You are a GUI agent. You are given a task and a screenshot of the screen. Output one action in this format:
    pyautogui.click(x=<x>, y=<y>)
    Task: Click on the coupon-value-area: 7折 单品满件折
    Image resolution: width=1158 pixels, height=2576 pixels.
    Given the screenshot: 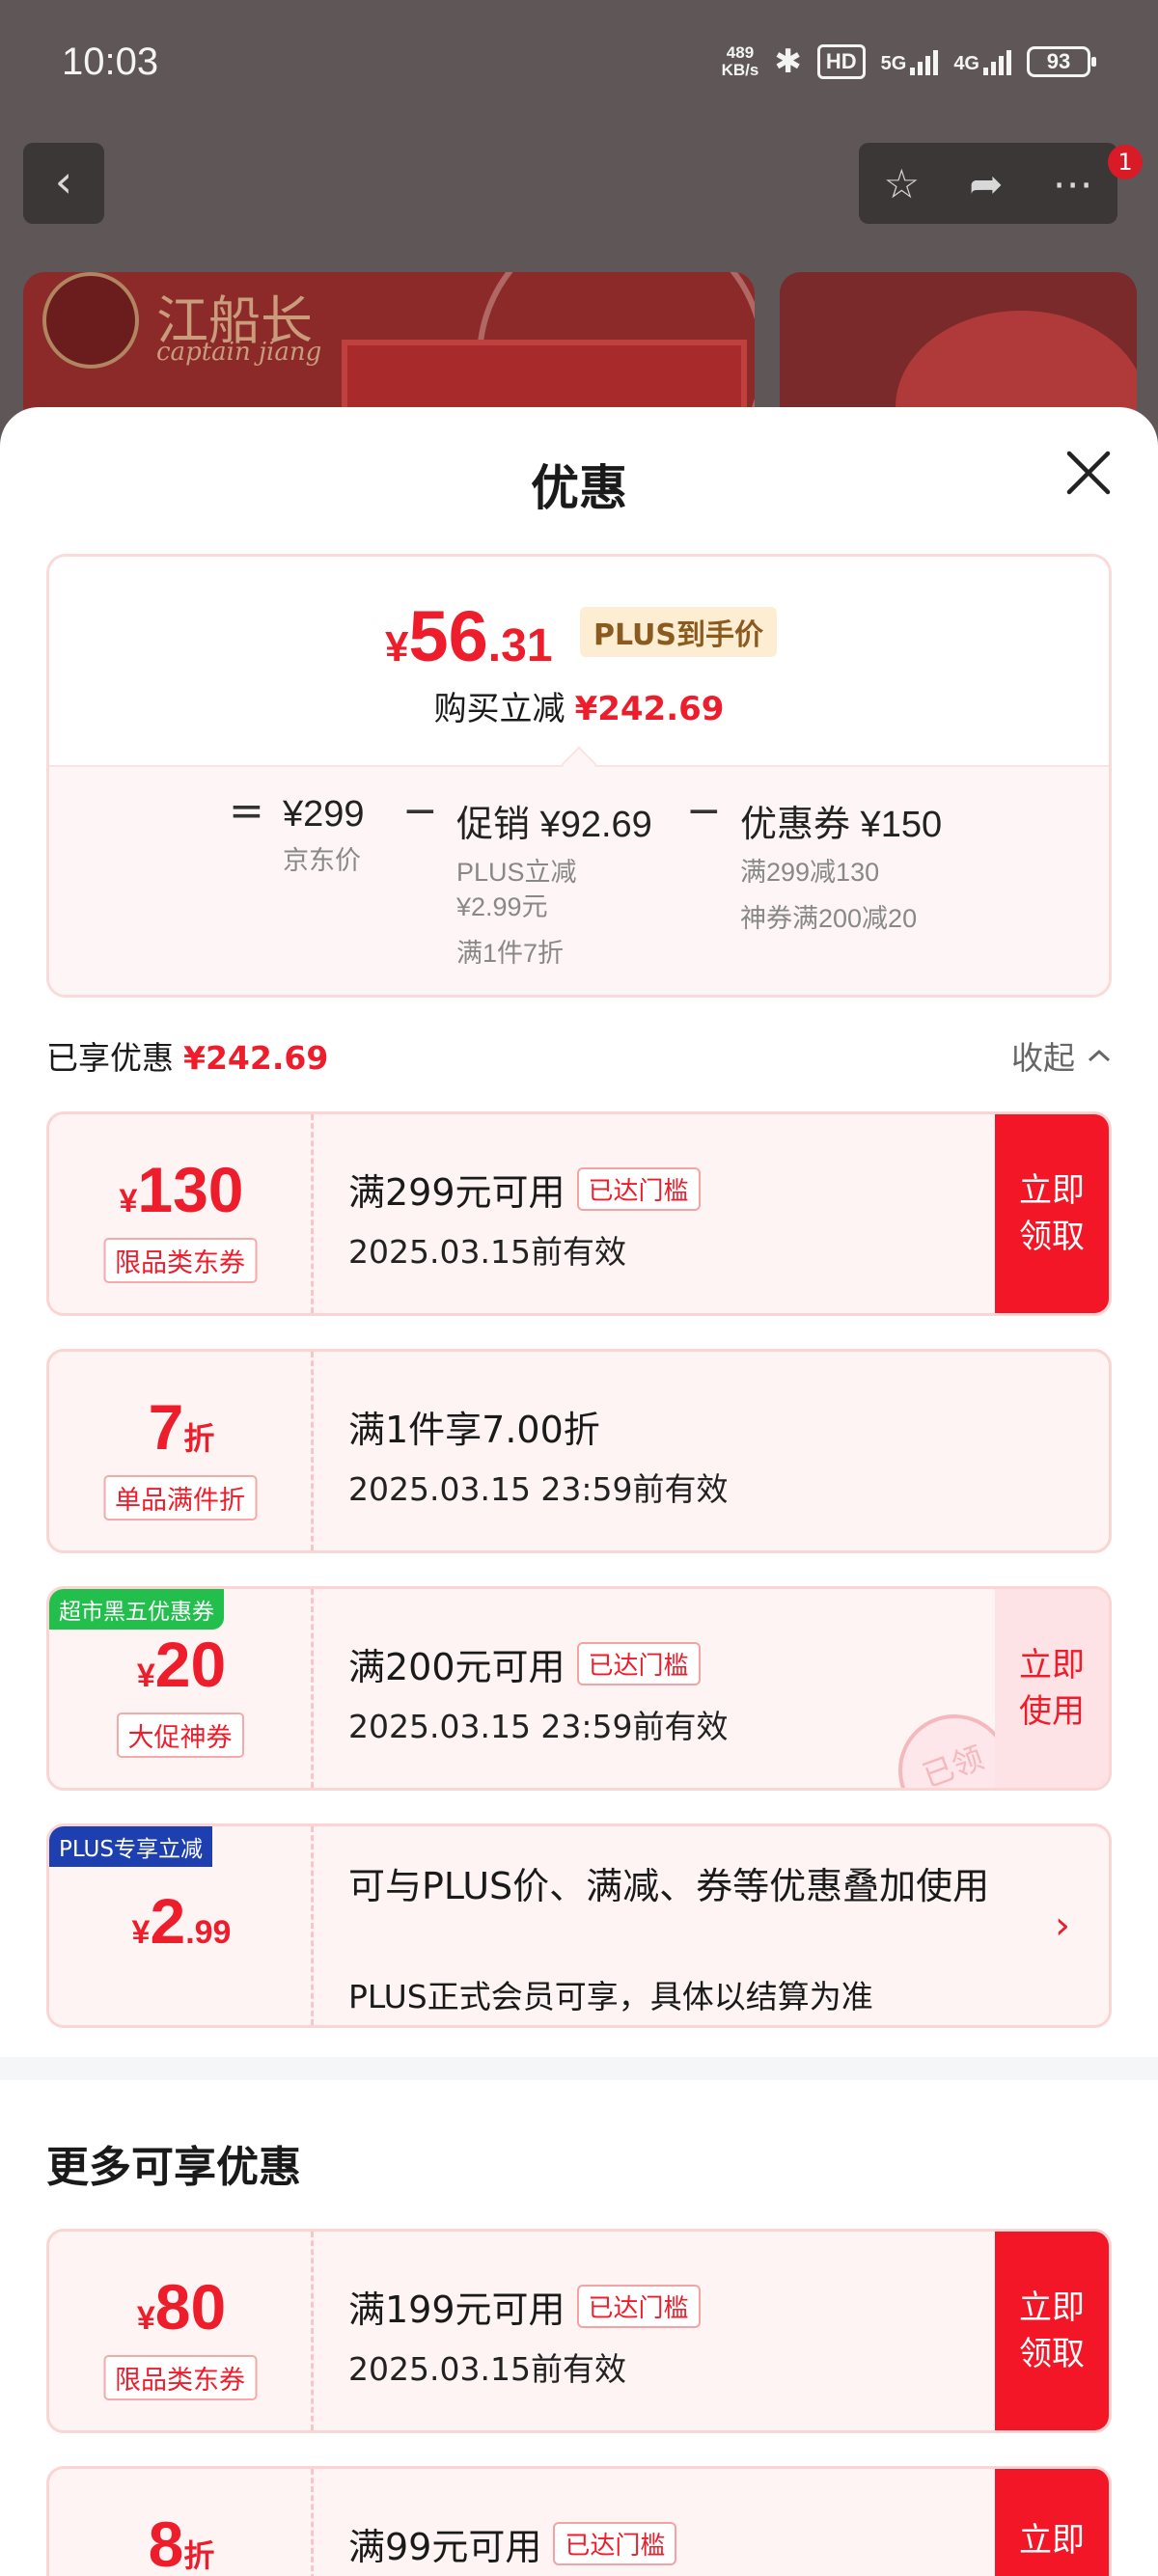 What is the action you would take?
    pyautogui.click(x=181, y=1451)
    